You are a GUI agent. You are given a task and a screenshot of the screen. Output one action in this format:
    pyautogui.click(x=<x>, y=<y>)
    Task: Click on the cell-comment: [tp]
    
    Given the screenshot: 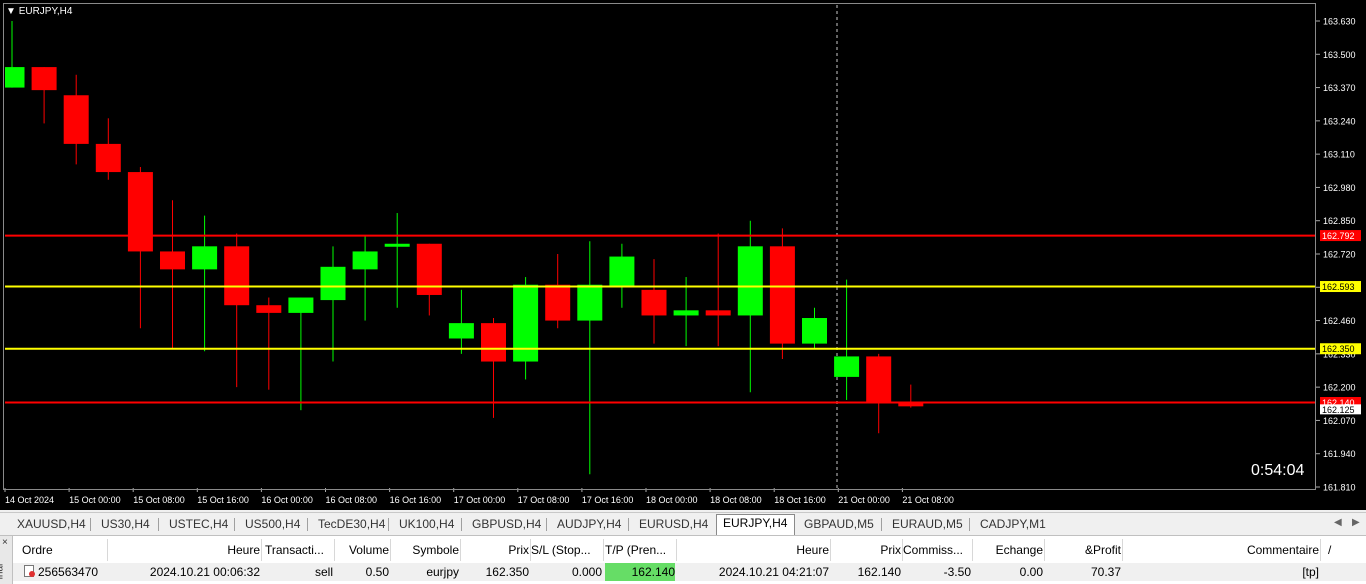 What is the action you would take?
    pyautogui.click(x=1310, y=572)
    